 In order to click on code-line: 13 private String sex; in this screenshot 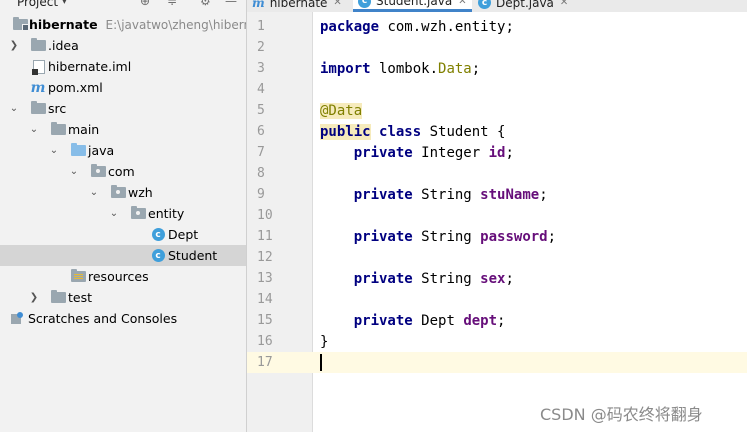, I will do `click(497, 278)`.